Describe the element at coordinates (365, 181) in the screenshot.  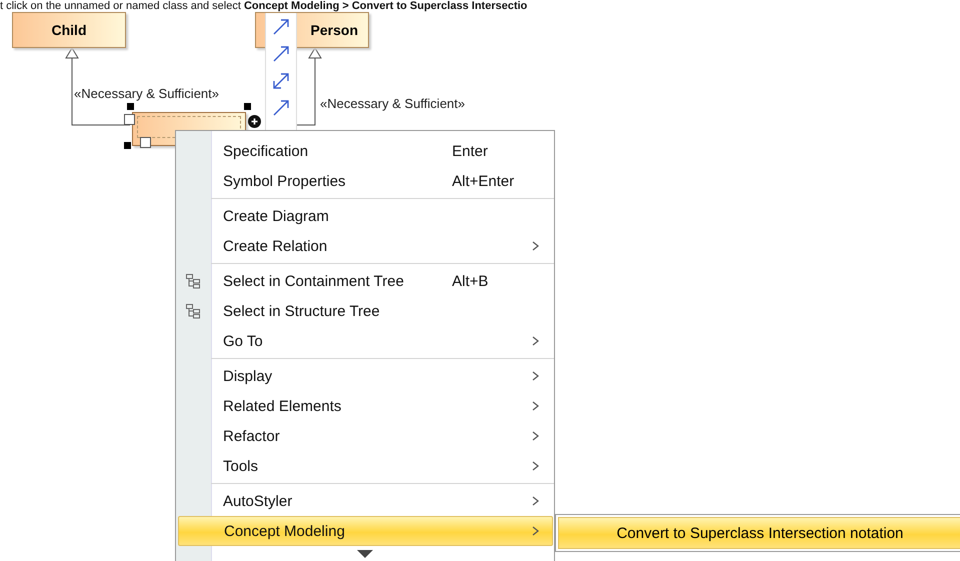
I see `menu-item: Symbol Properties Alt+Enter` at that location.